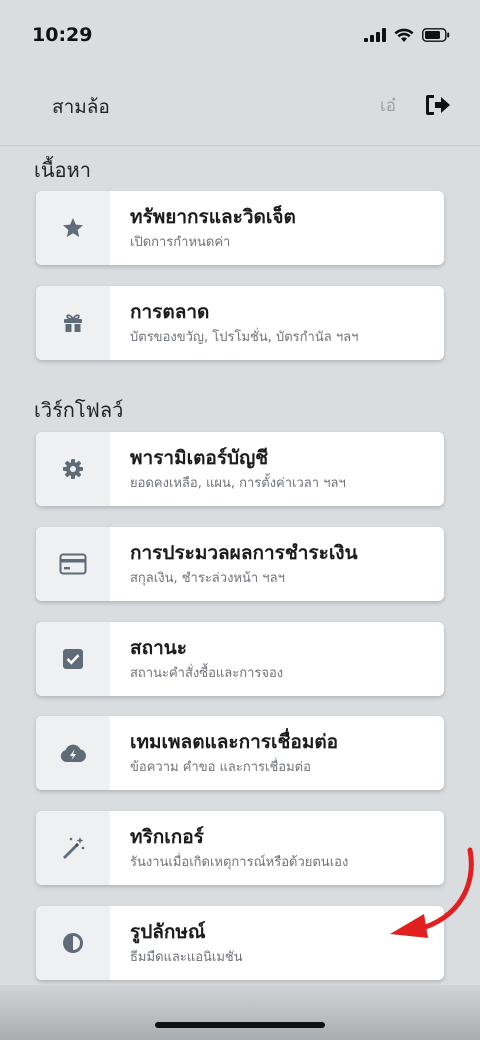 This screenshot has width=480, height=1040. I want to click on battery-icon, so click(436, 35).